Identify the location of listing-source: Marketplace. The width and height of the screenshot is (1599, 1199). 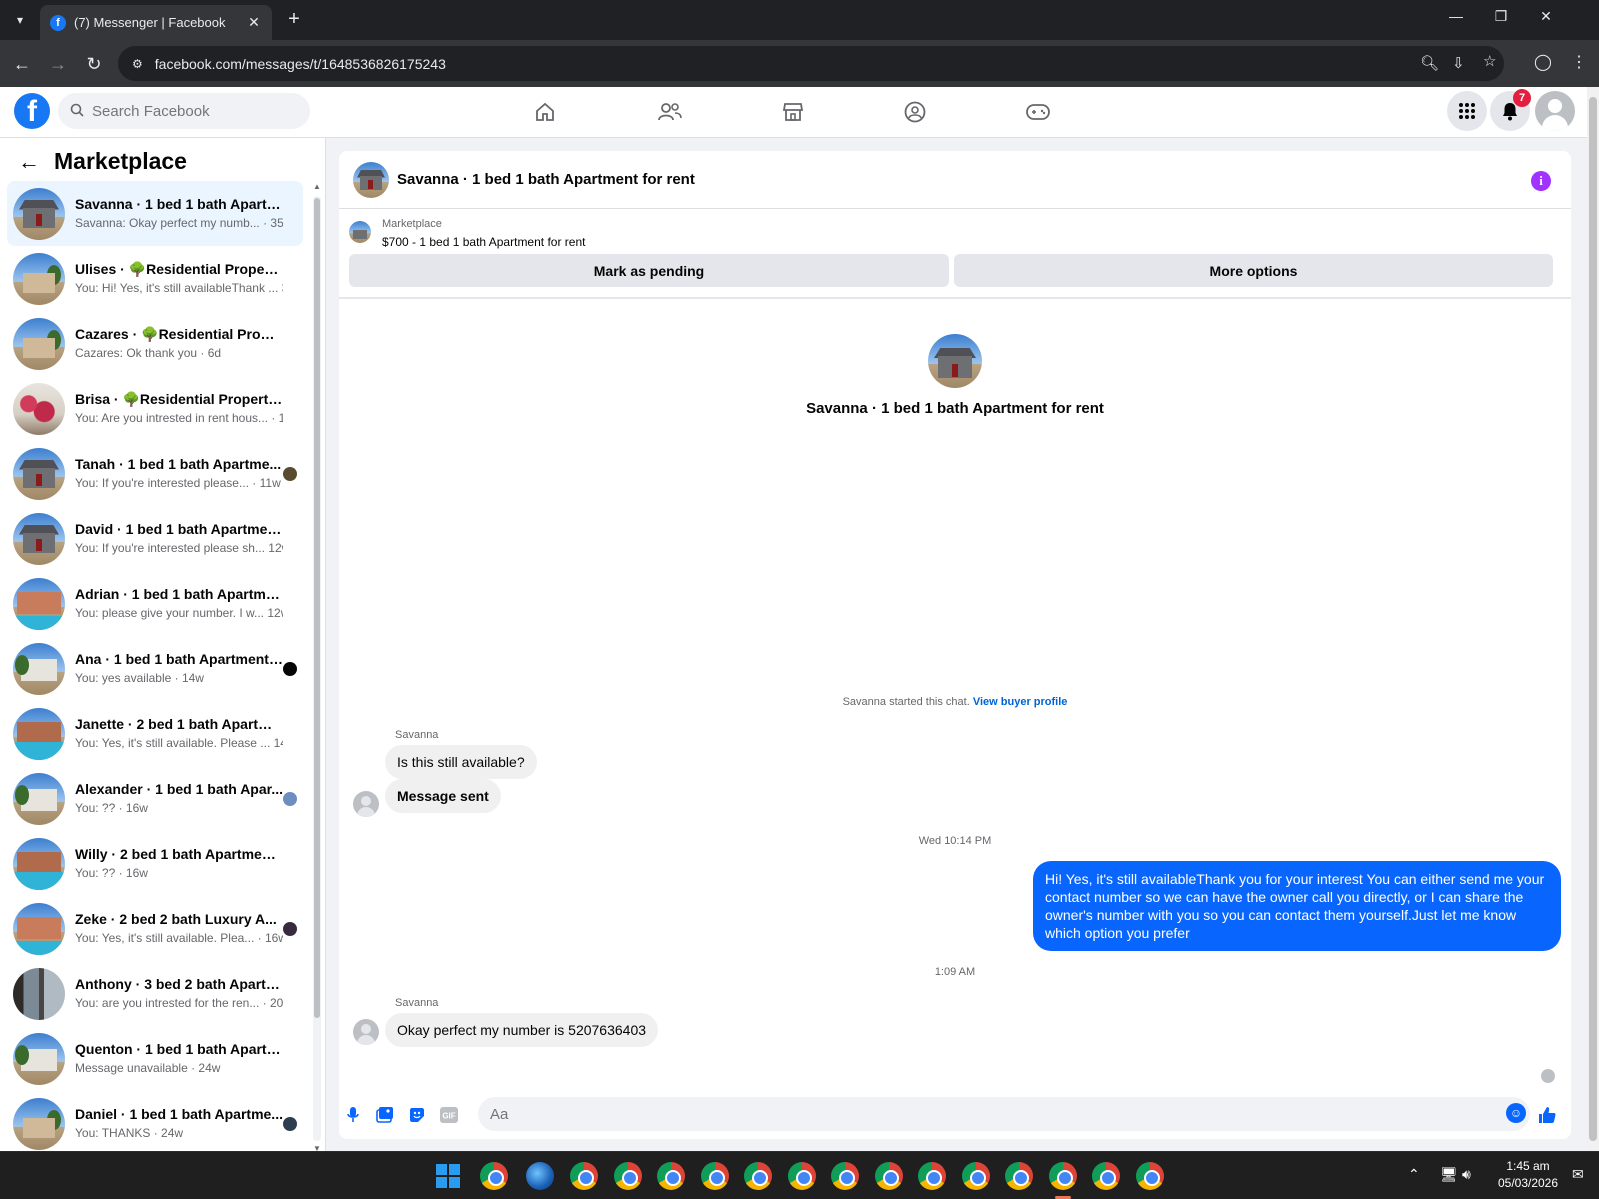
(412, 224).